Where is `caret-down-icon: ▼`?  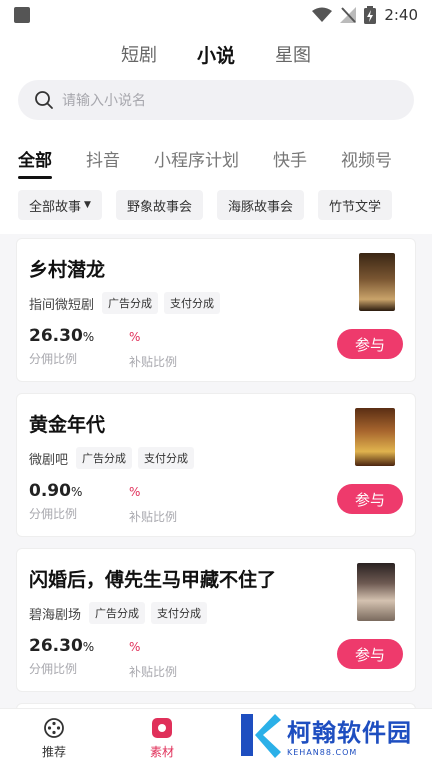 caret-down-icon: ▼ is located at coordinates (87, 205).